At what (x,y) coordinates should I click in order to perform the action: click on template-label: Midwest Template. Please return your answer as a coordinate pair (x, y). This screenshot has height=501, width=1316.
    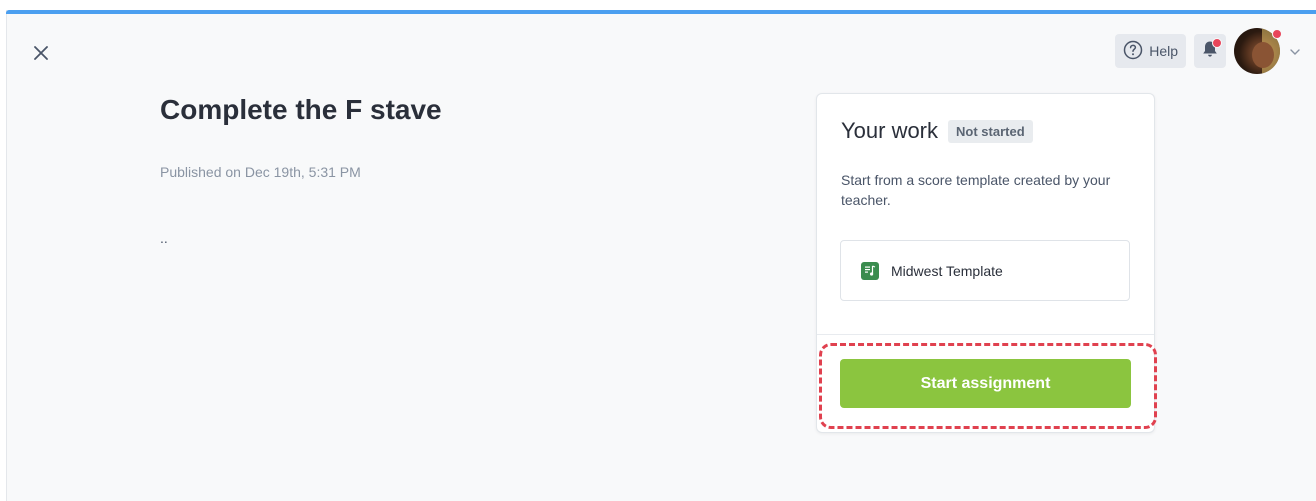
    Looking at the image, I should click on (947, 270).